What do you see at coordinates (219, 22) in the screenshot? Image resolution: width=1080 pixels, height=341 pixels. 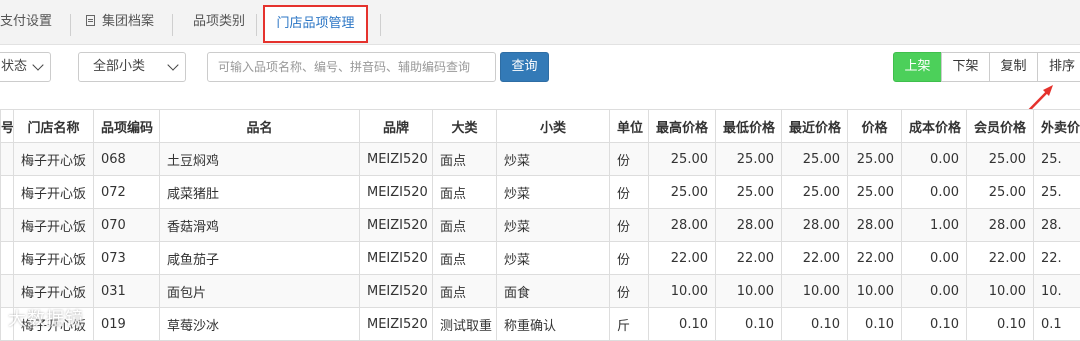 I see `tab-item-category: 品项类别` at bounding box center [219, 22].